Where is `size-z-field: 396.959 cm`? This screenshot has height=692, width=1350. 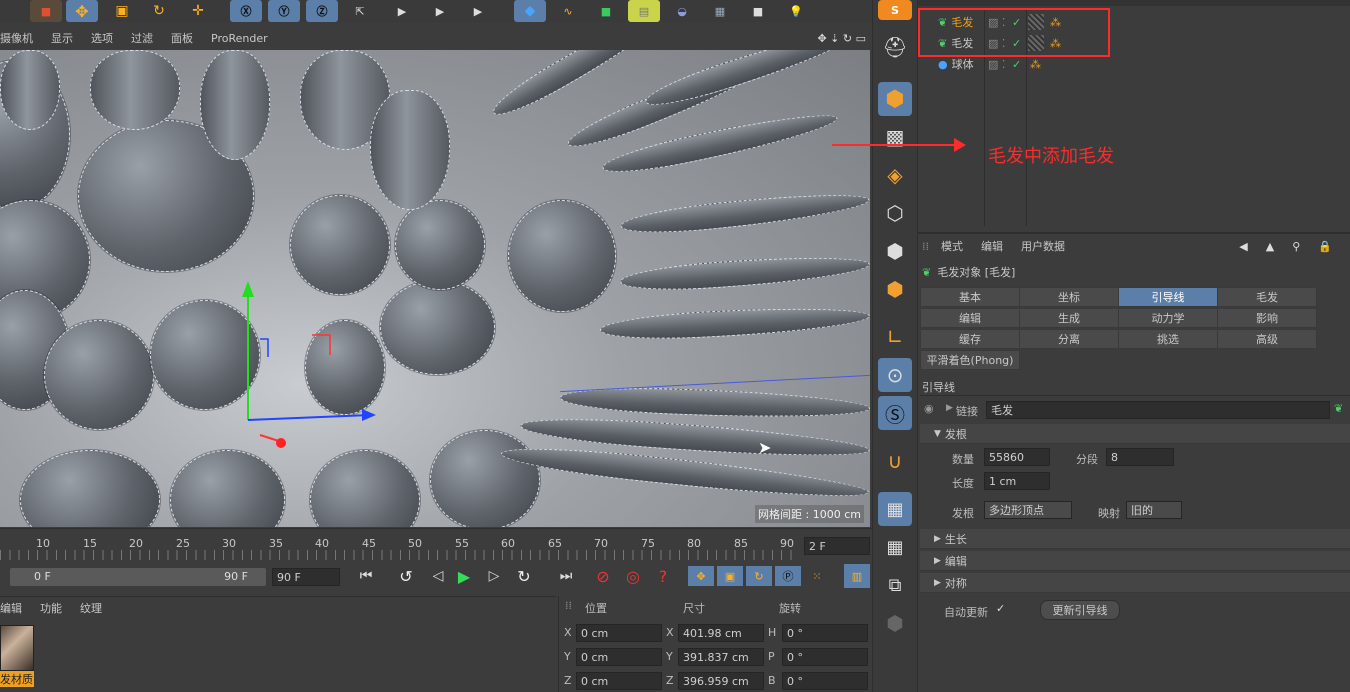 size-z-field: 396.959 cm is located at coordinates (721, 681).